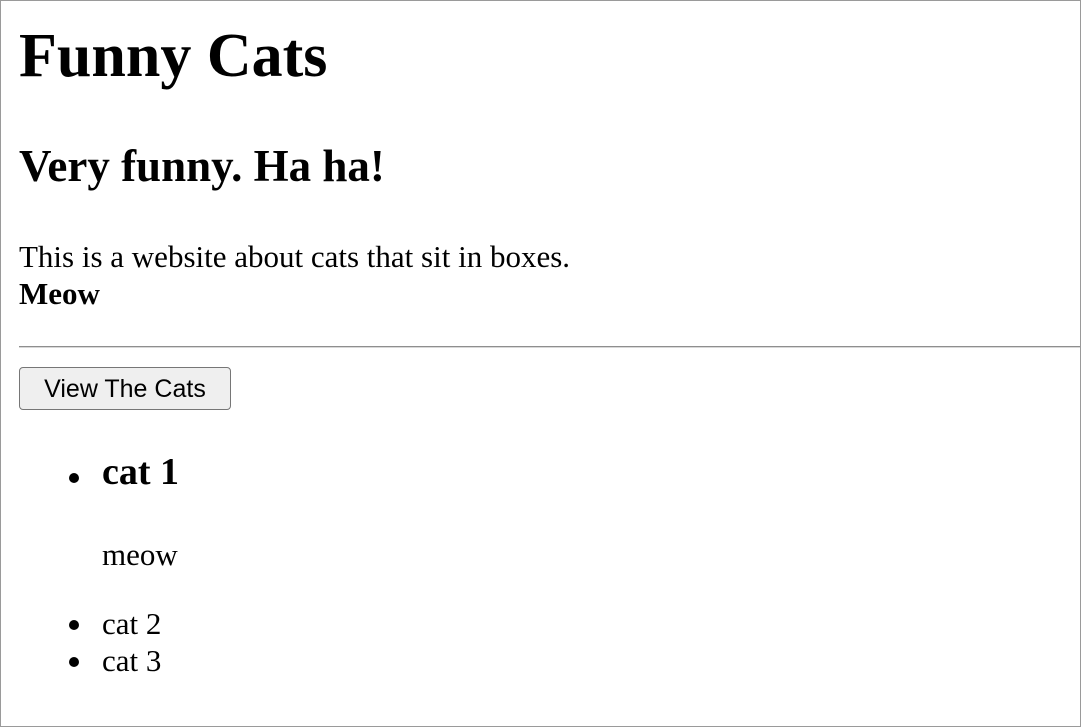  What do you see at coordinates (99, 527) in the screenshot?
I see `list-item: cat 1 meow` at bounding box center [99, 527].